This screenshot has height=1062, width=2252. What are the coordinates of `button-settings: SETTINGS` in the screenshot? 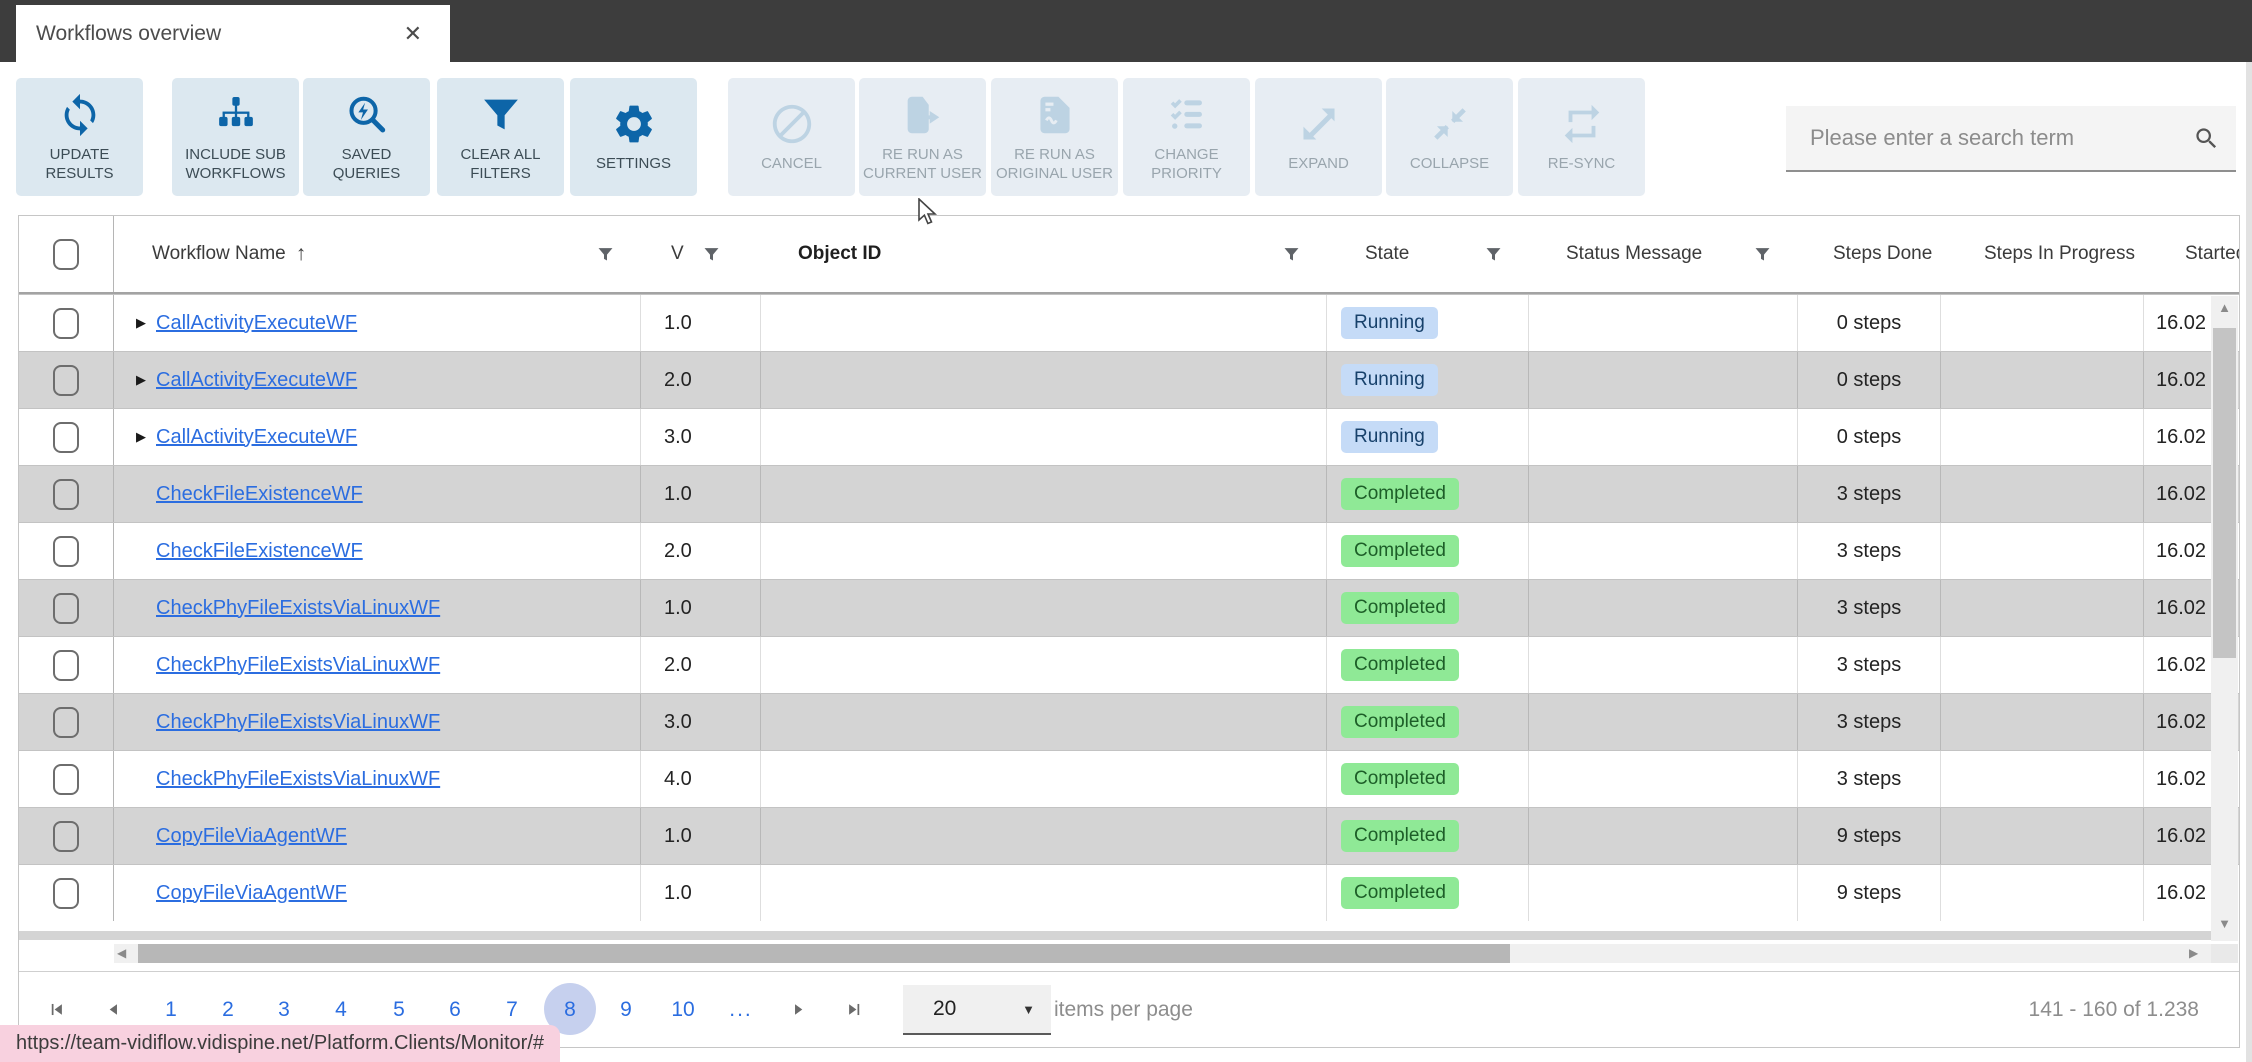 It's located at (633, 137).